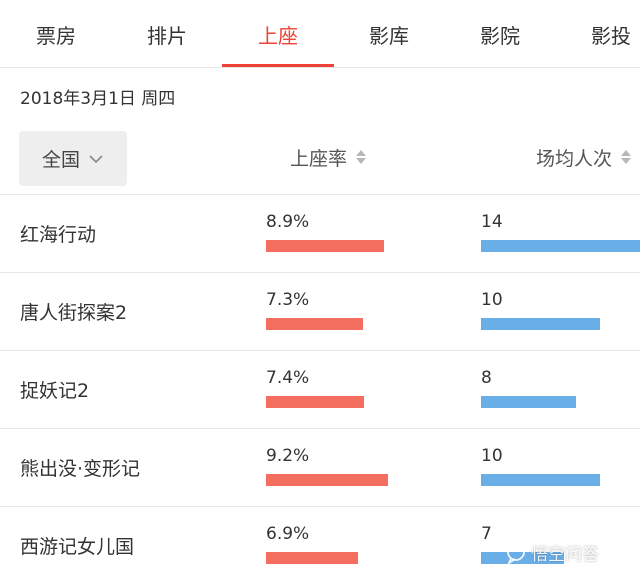 Image resolution: width=640 pixels, height=572 pixels. Describe the element at coordinates (278, 34) in the screenshot. I see `tab-occupancy: 上座` at that location.